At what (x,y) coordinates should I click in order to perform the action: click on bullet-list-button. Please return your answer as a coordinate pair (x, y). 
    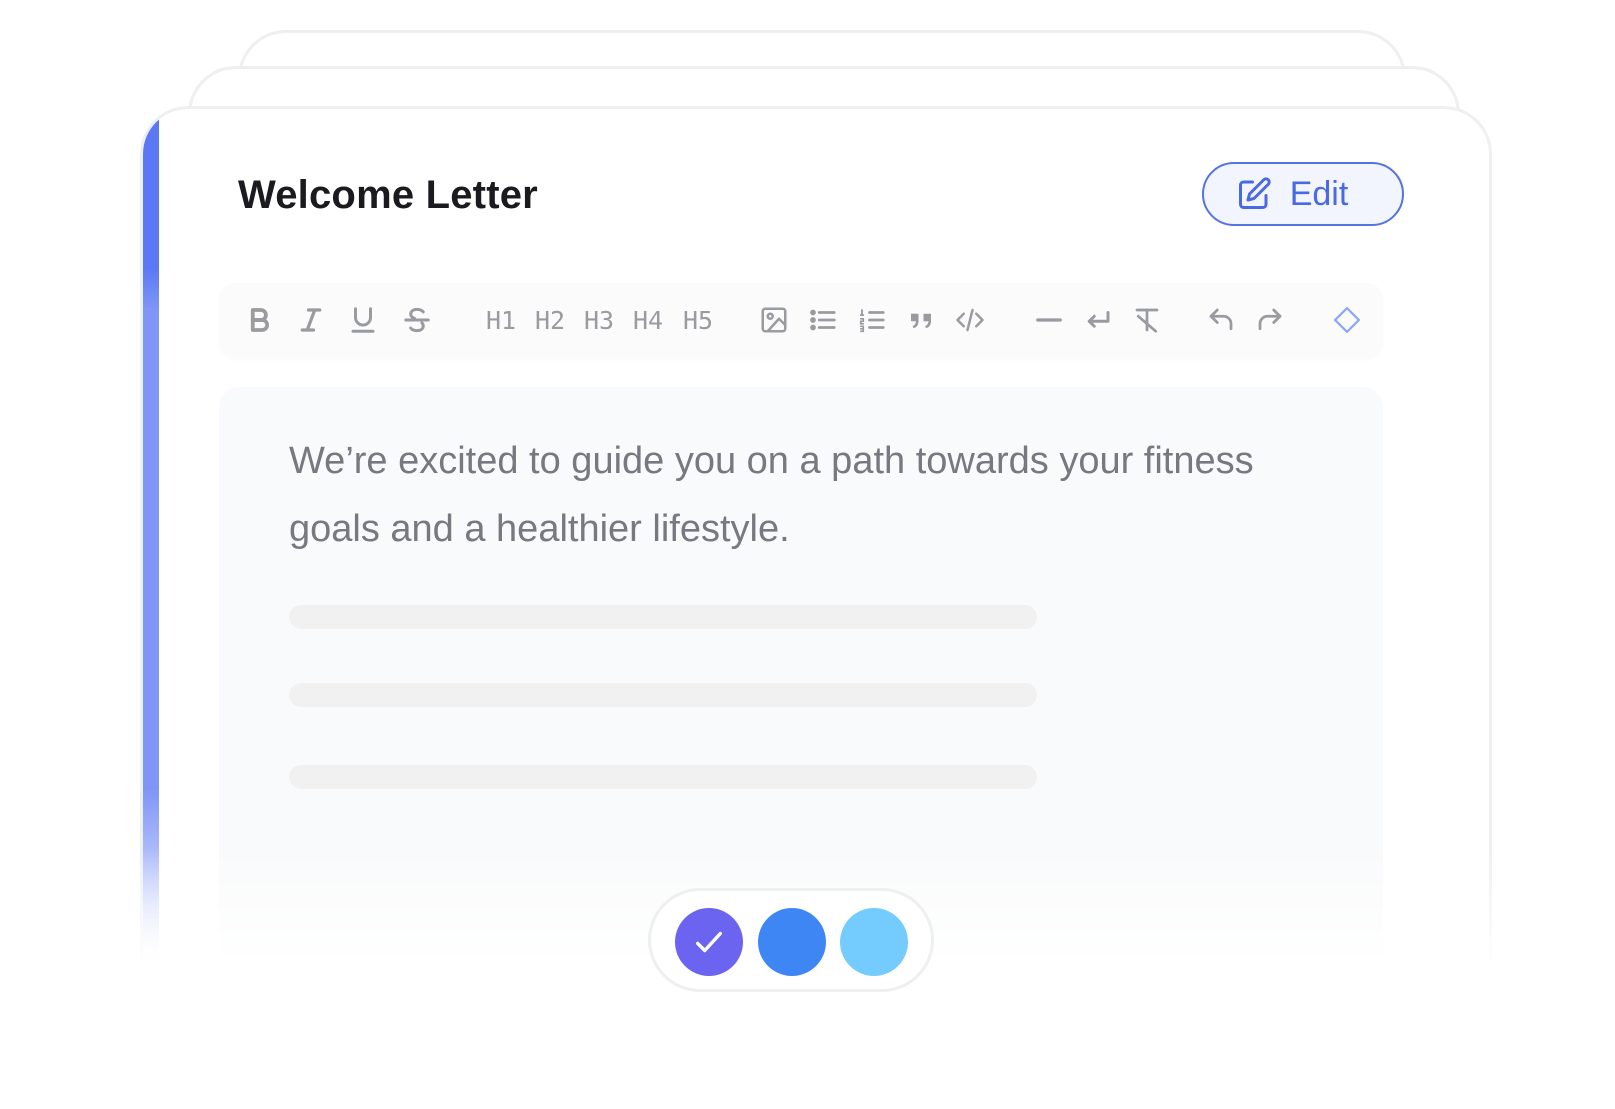
    Looking at the image, I should click on (823, 320).